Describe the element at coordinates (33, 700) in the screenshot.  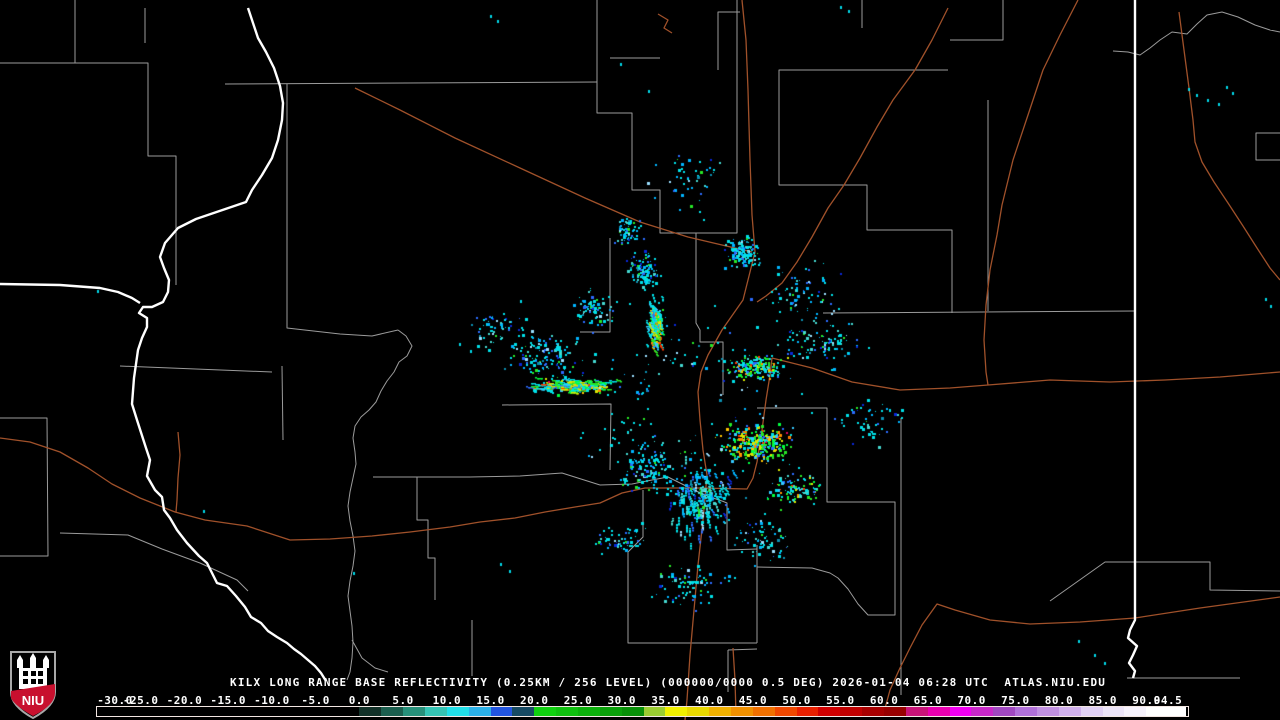
I see `niu-logo-text: NIU` at that location.